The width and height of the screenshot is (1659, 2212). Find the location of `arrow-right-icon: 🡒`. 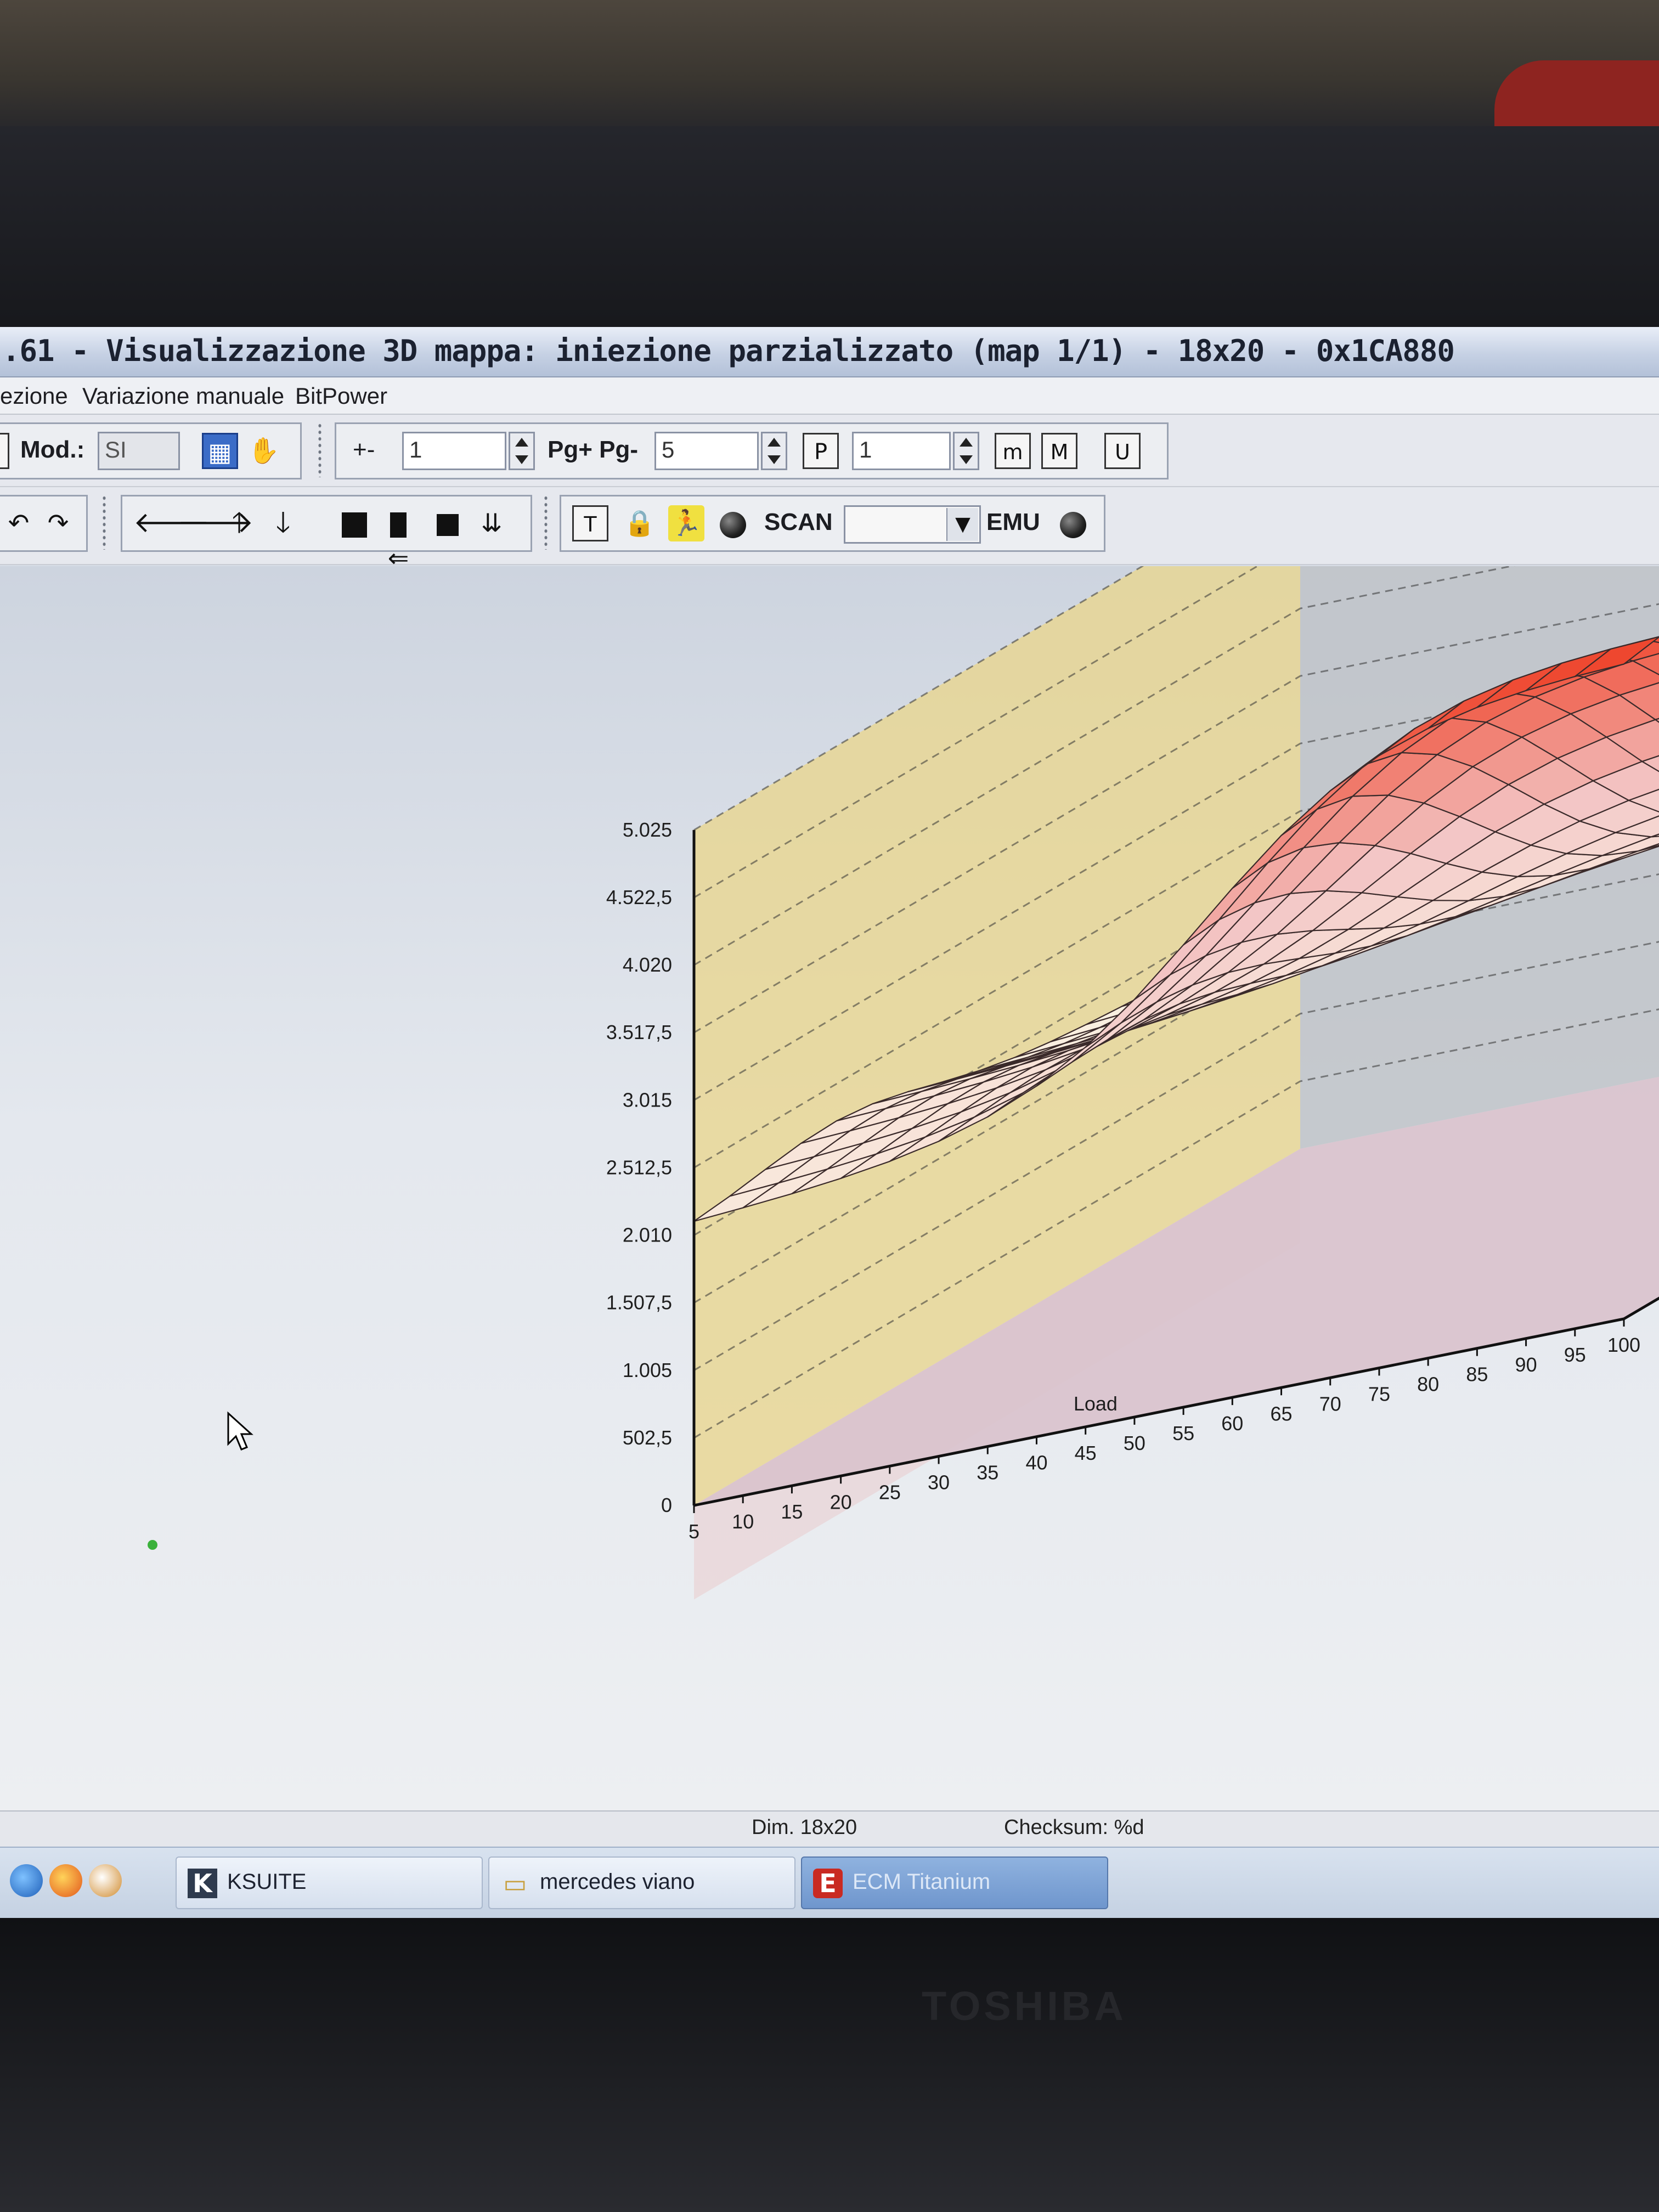

arrow-right-icon: 🡒 is located at coordinates (215, 523).